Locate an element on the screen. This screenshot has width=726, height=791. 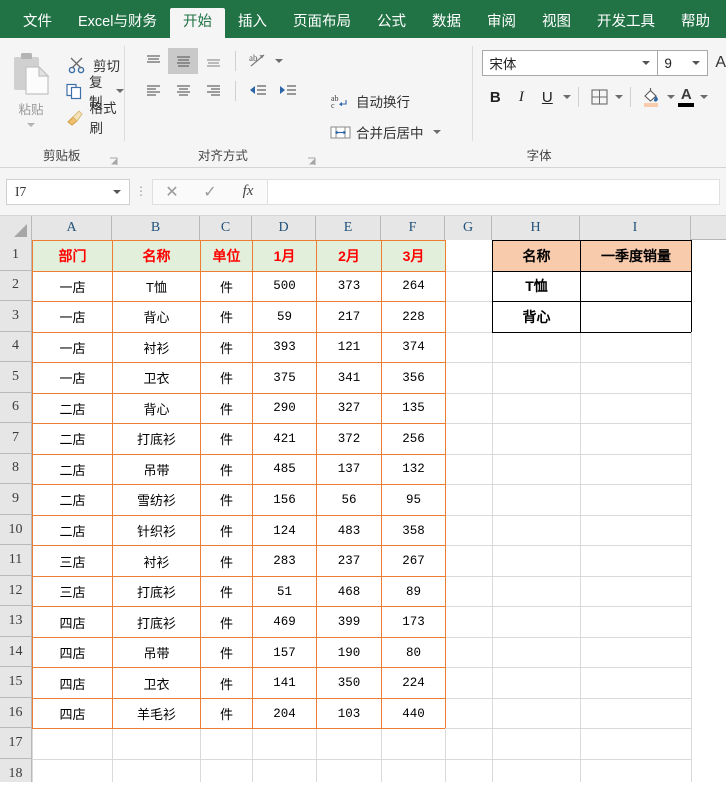
alignment-dialog-launcher-icon is located at coordinates (311, 159).